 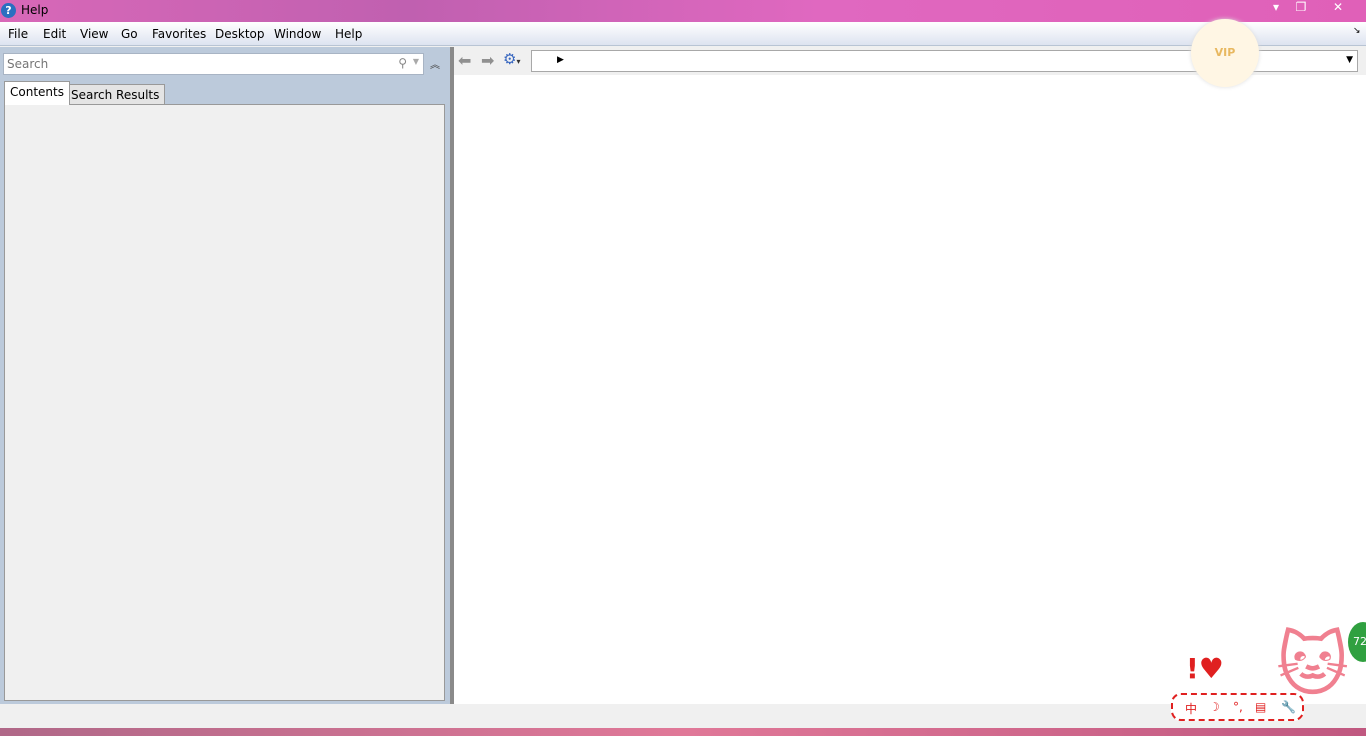 I want to click on ime-logo-icon: !♥, so click(x=1205, y=668).